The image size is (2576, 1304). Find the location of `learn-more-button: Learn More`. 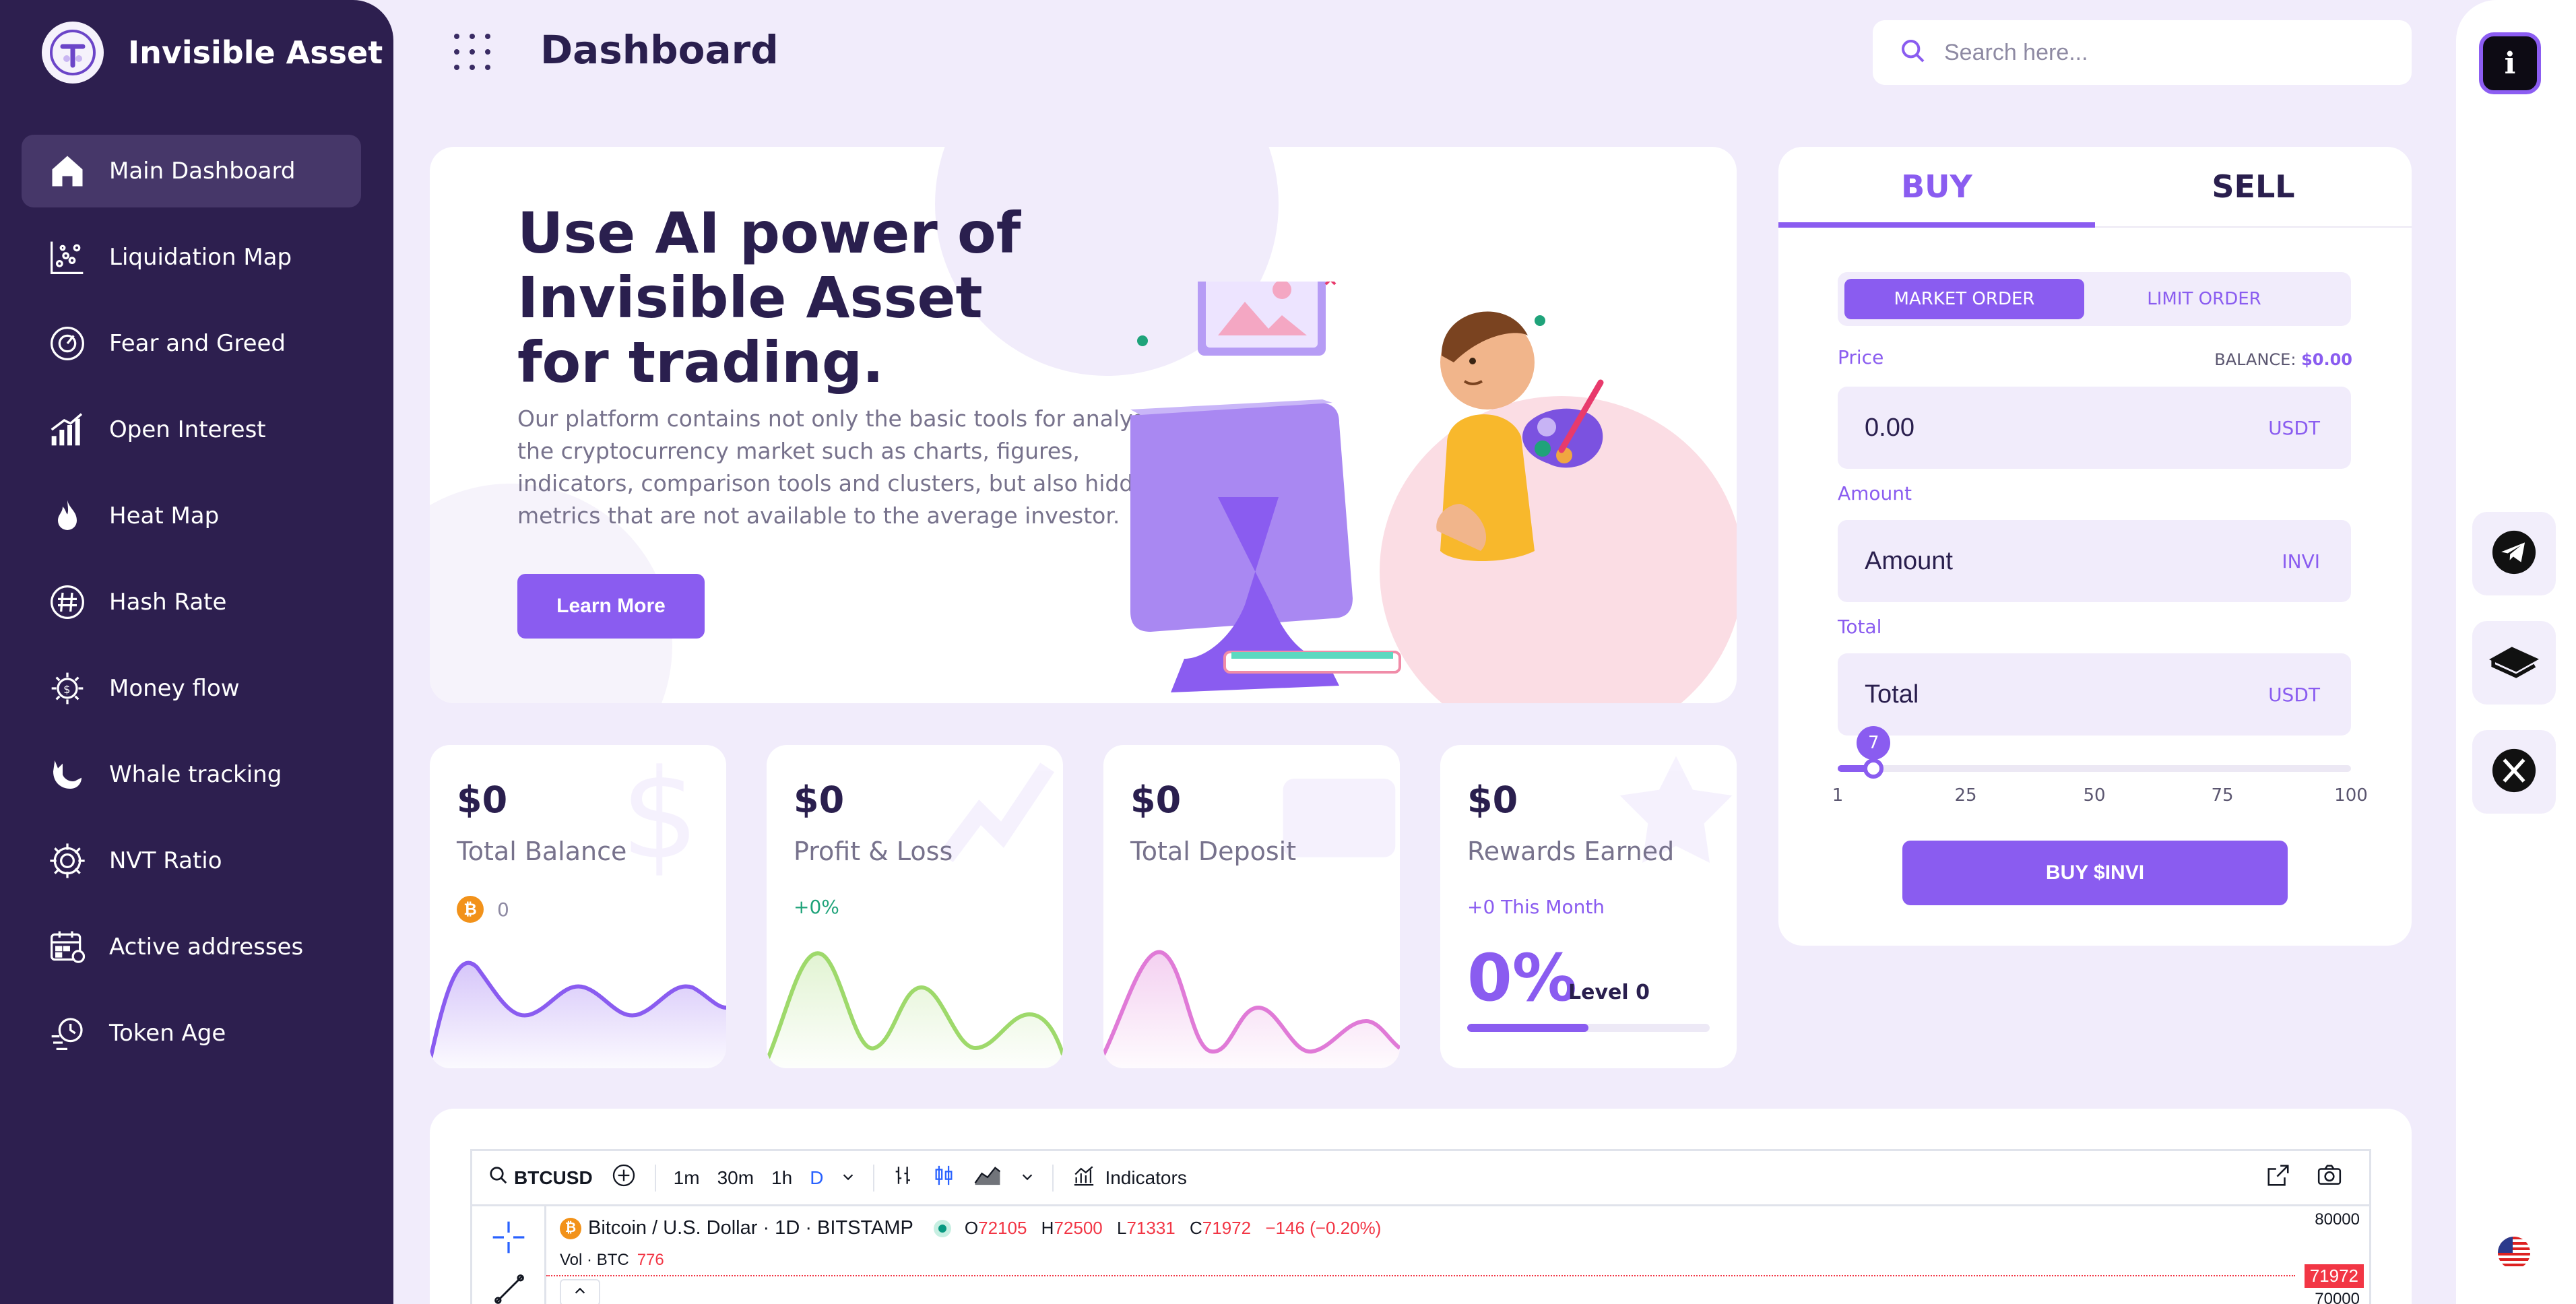

learn-more-button: Learn More is located at coordinates (611, 606).